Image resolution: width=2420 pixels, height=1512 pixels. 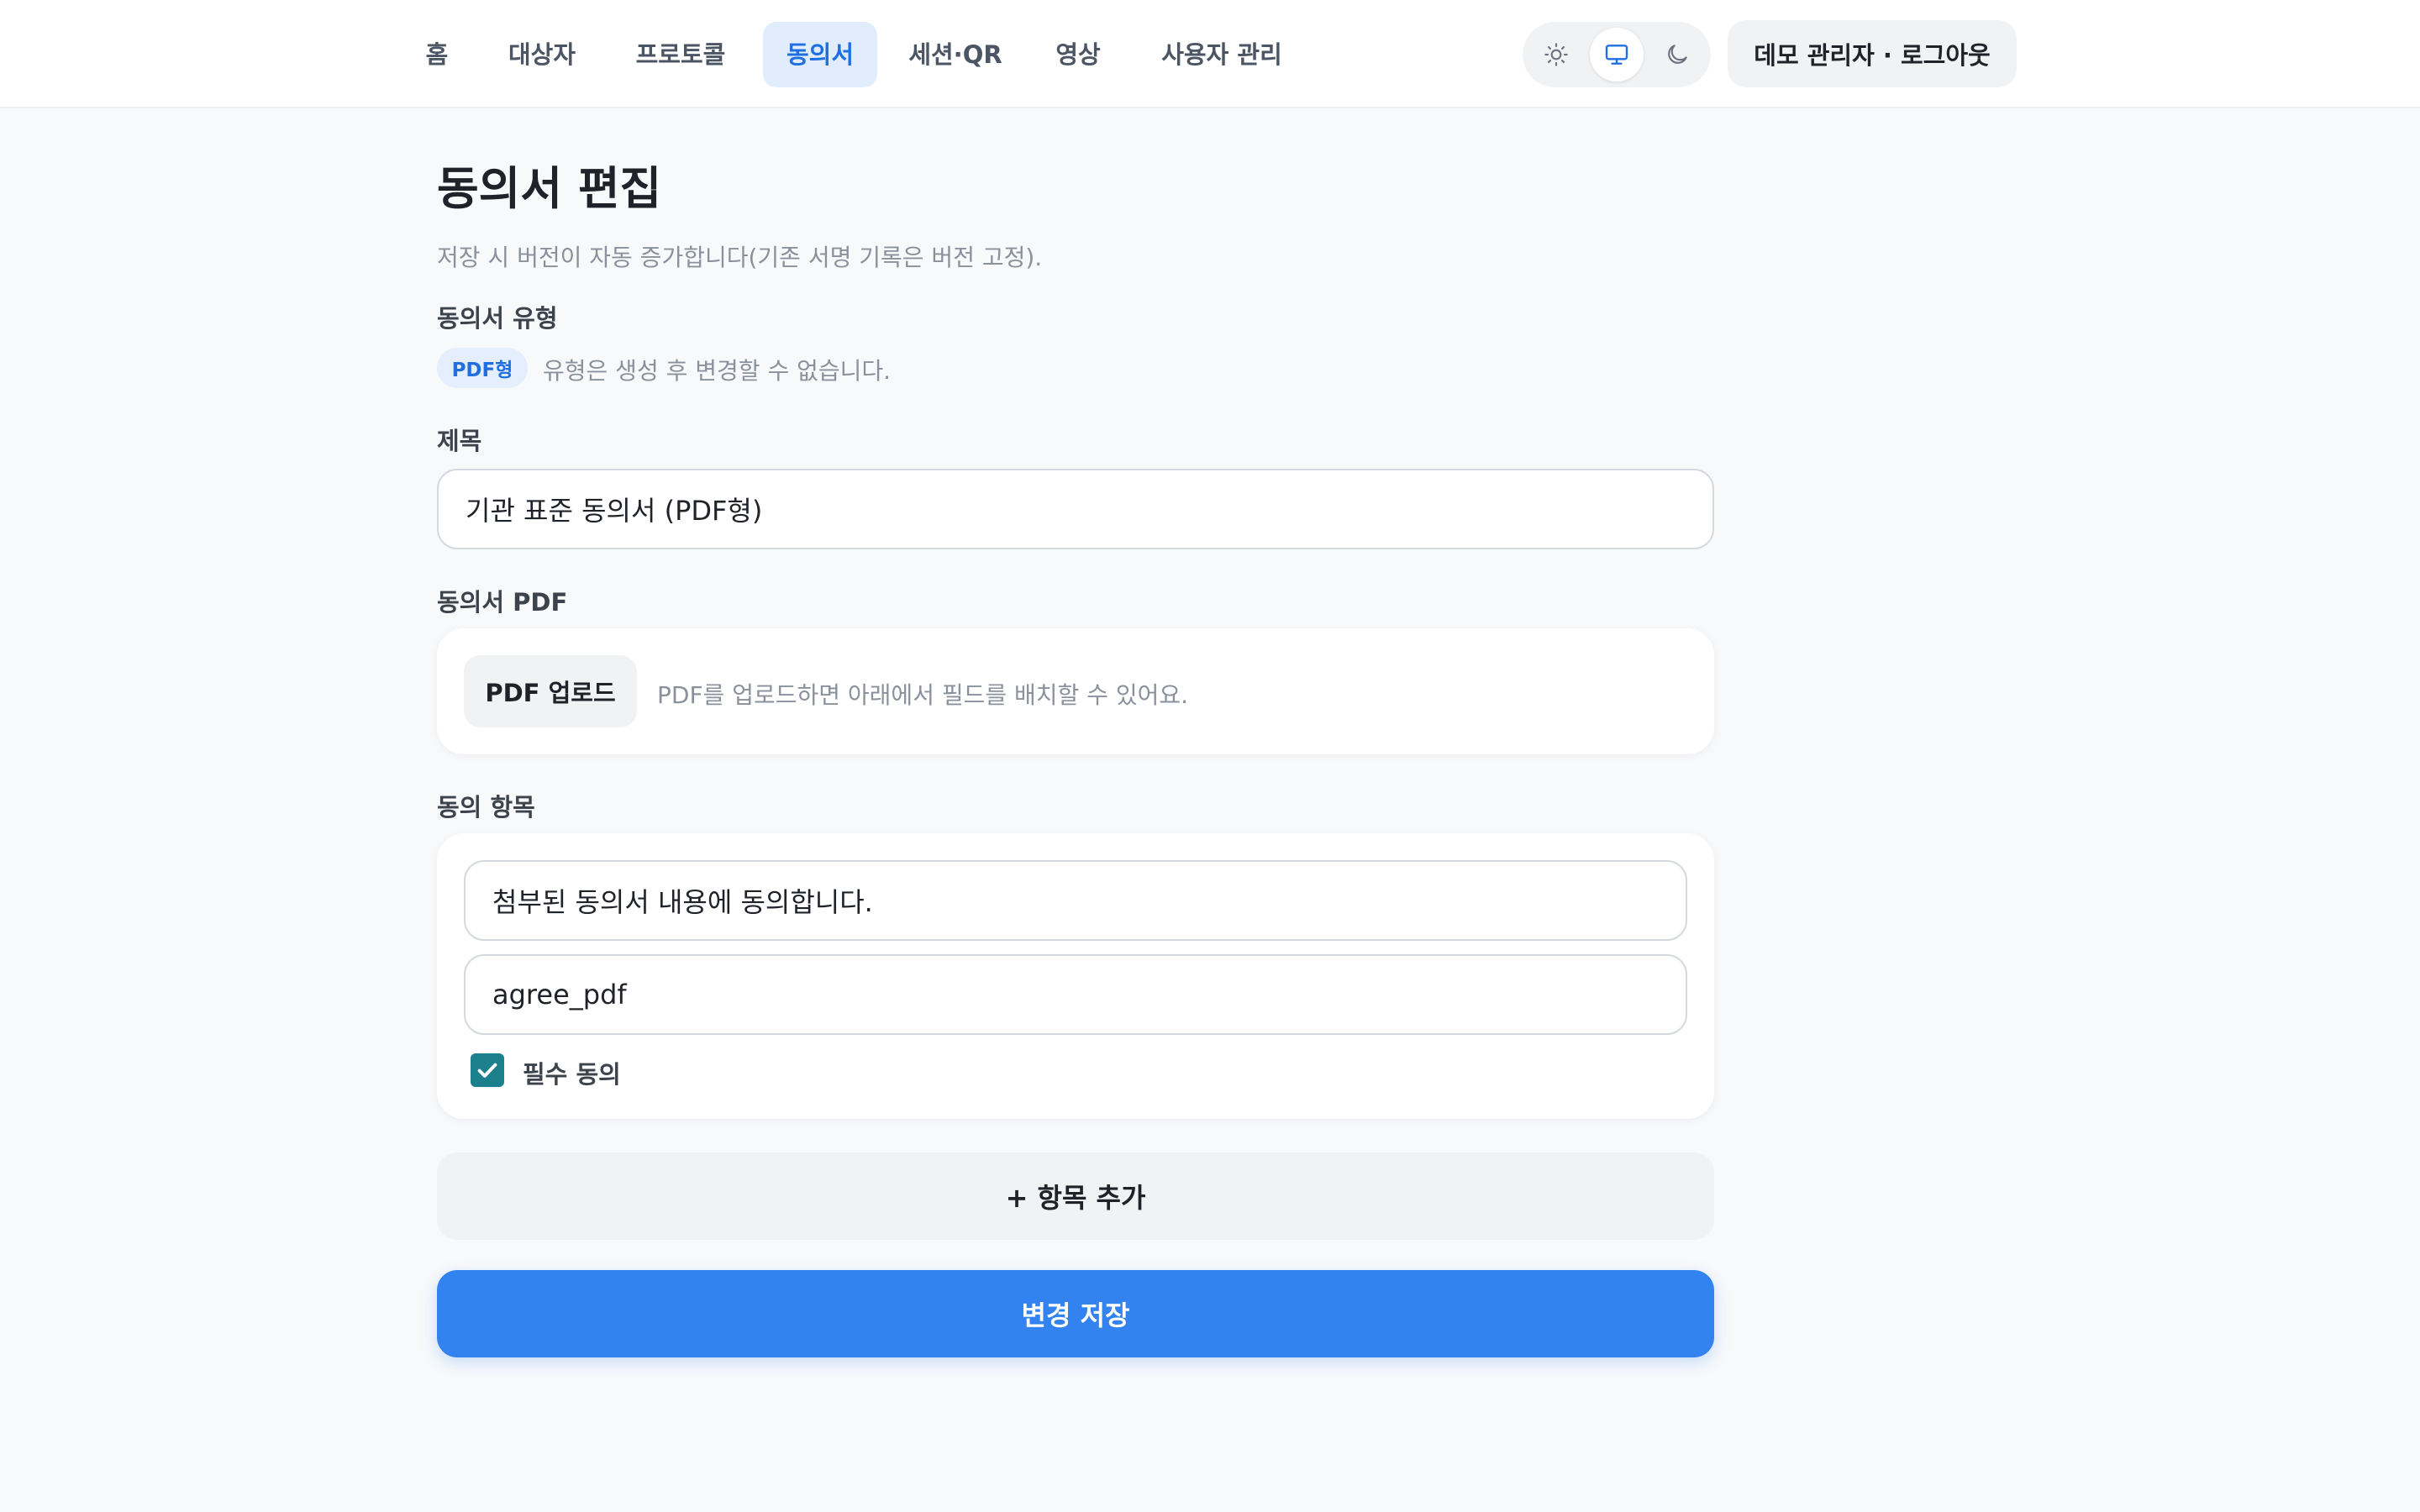 I want to click on sun-icon, so click(x=1556, y=54).